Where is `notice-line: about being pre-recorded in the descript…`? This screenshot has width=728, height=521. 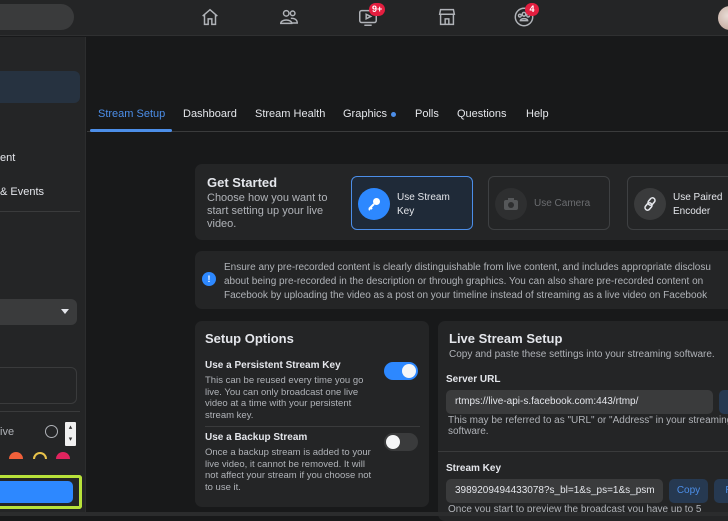 notice-line: about being pre-recorded in the descript… is located at coordinates (464, 281).